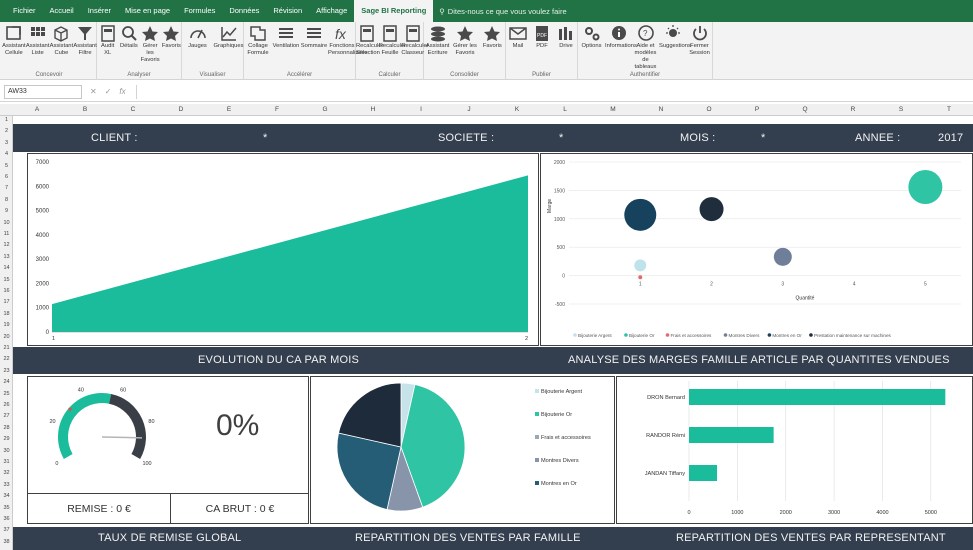 The width and height of the screenshot is (973, 550). What do you see at coordinates (6, 257) in the screenshot?
I see `row-header: 13` at bounding box center [6, 257].